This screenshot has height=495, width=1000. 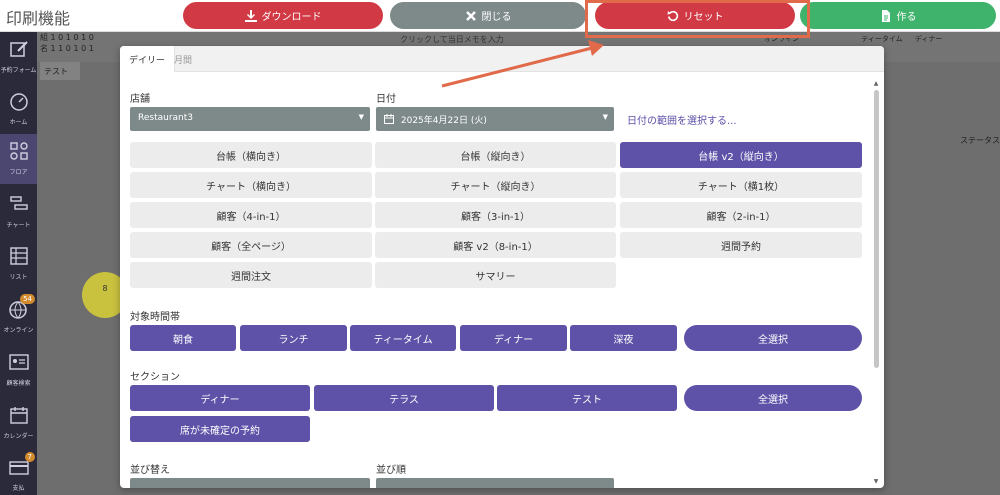 What do you see at coordinates (155, 317) in the screenshot?
I see `time-slot-label: 対象時間帯` at bounding box center [155, 317].